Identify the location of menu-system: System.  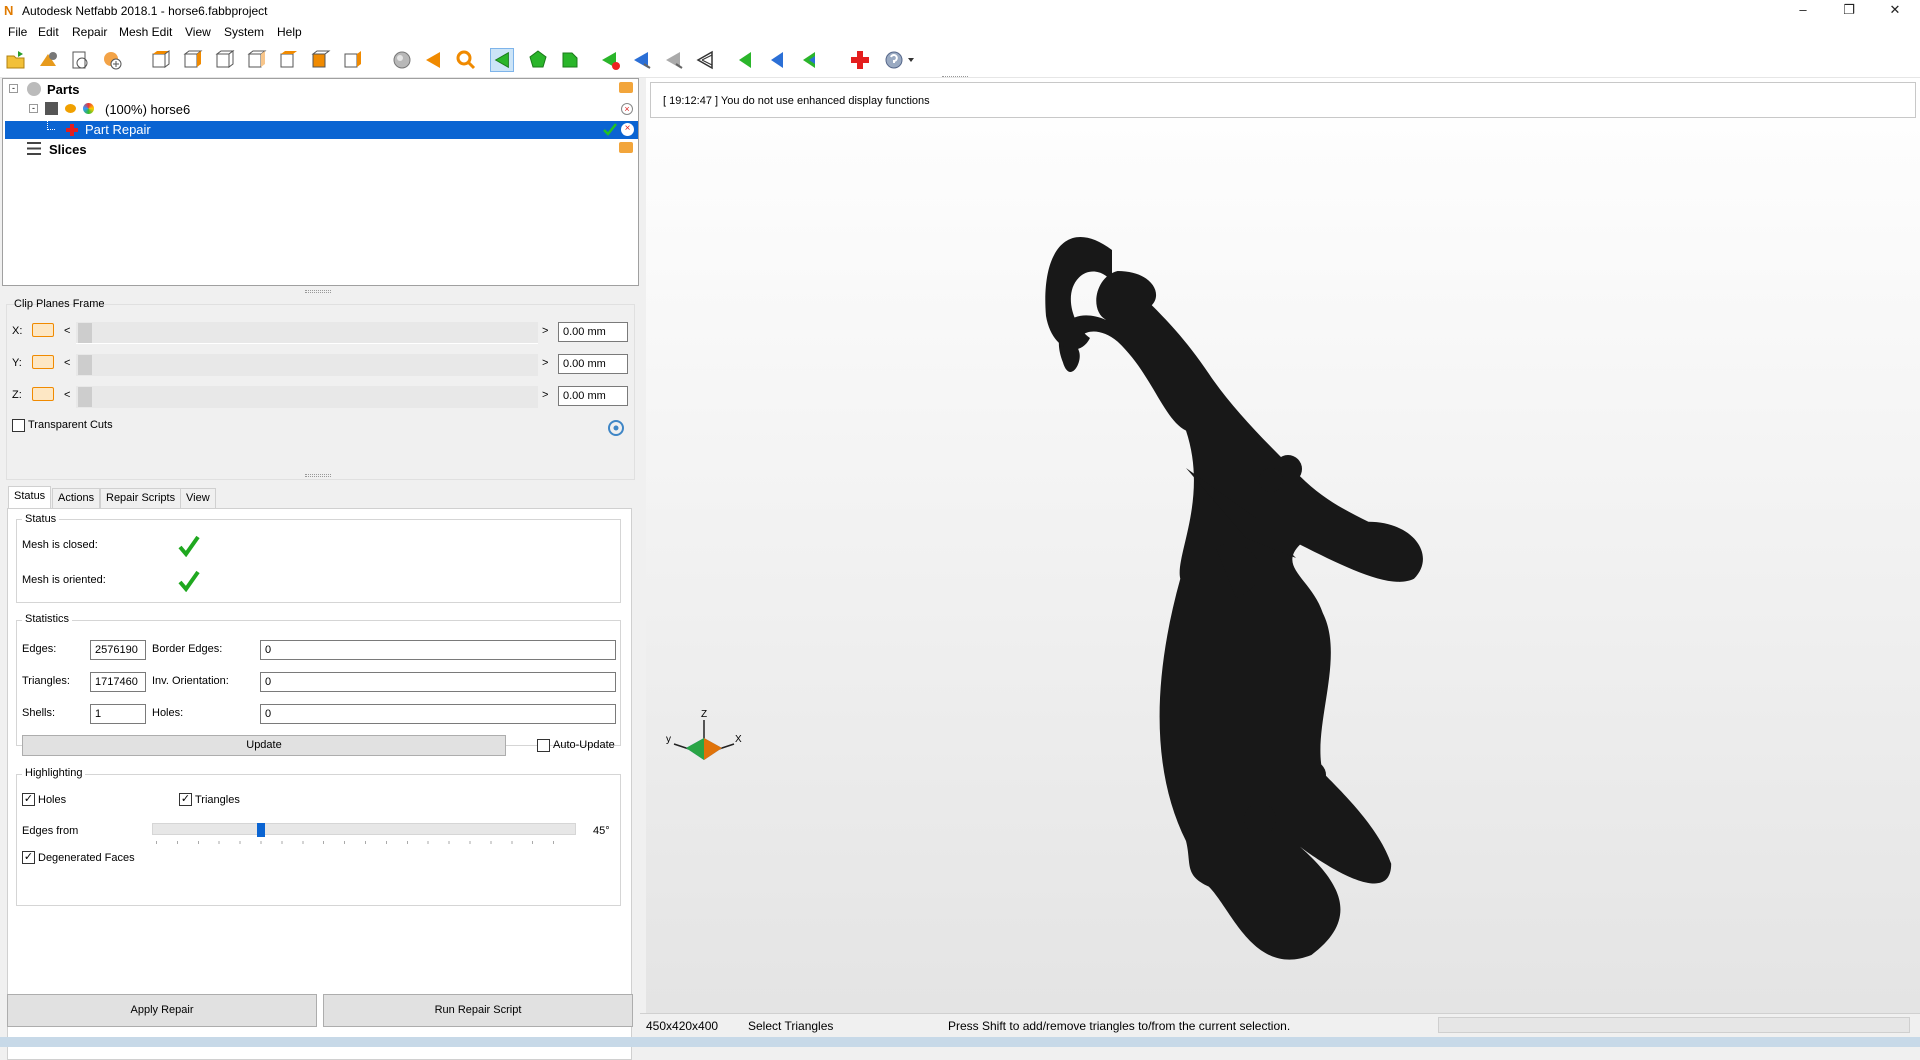
(244, 32).